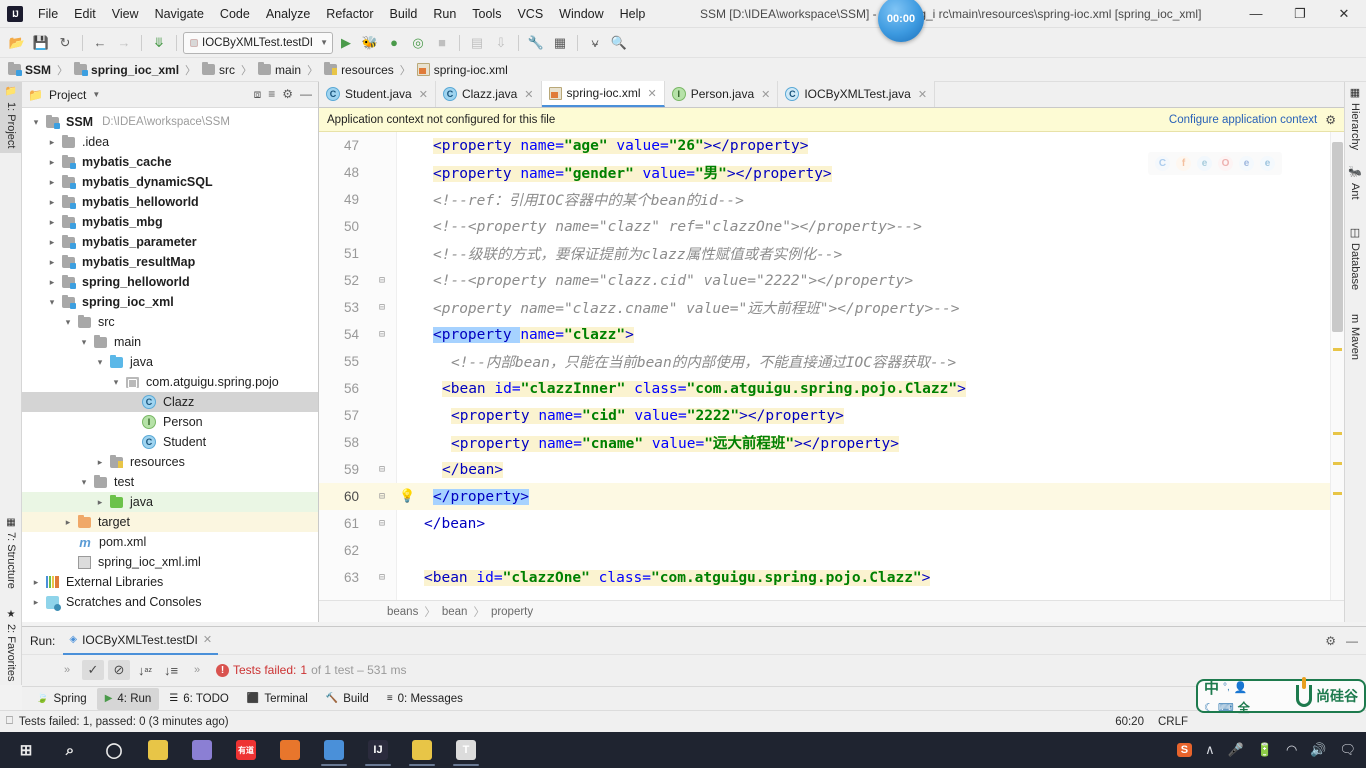  Describe the element at coordinates (370, 43) in the screenshot. I see `debug-icon: 🐝` at that location.